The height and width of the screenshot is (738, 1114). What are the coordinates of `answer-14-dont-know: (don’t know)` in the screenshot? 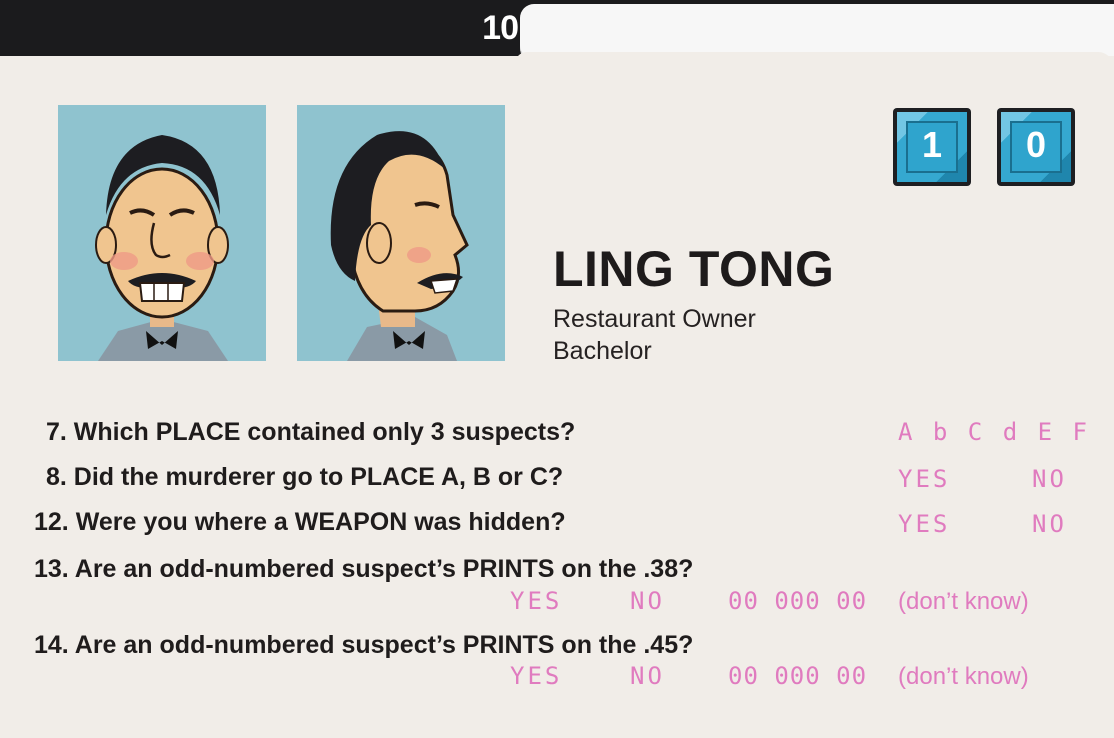 It's located at (963, 676).